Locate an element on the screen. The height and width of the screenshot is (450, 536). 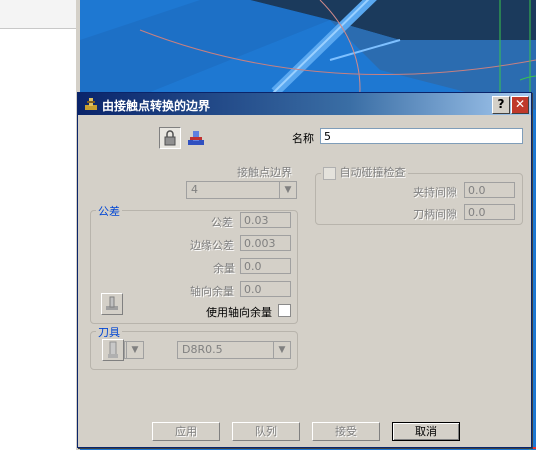
thickness-icon is located at coordinates (112, 304).